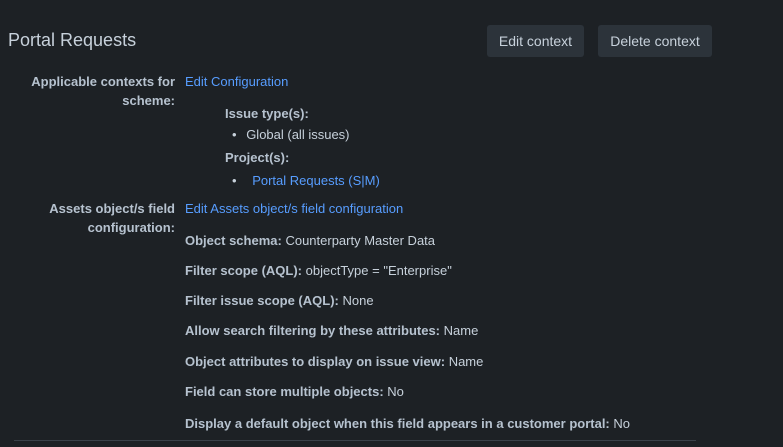  Describe the element at coordinates (535, 41) in the screenshot. I see `edit-context-button: Edit context` at that location.